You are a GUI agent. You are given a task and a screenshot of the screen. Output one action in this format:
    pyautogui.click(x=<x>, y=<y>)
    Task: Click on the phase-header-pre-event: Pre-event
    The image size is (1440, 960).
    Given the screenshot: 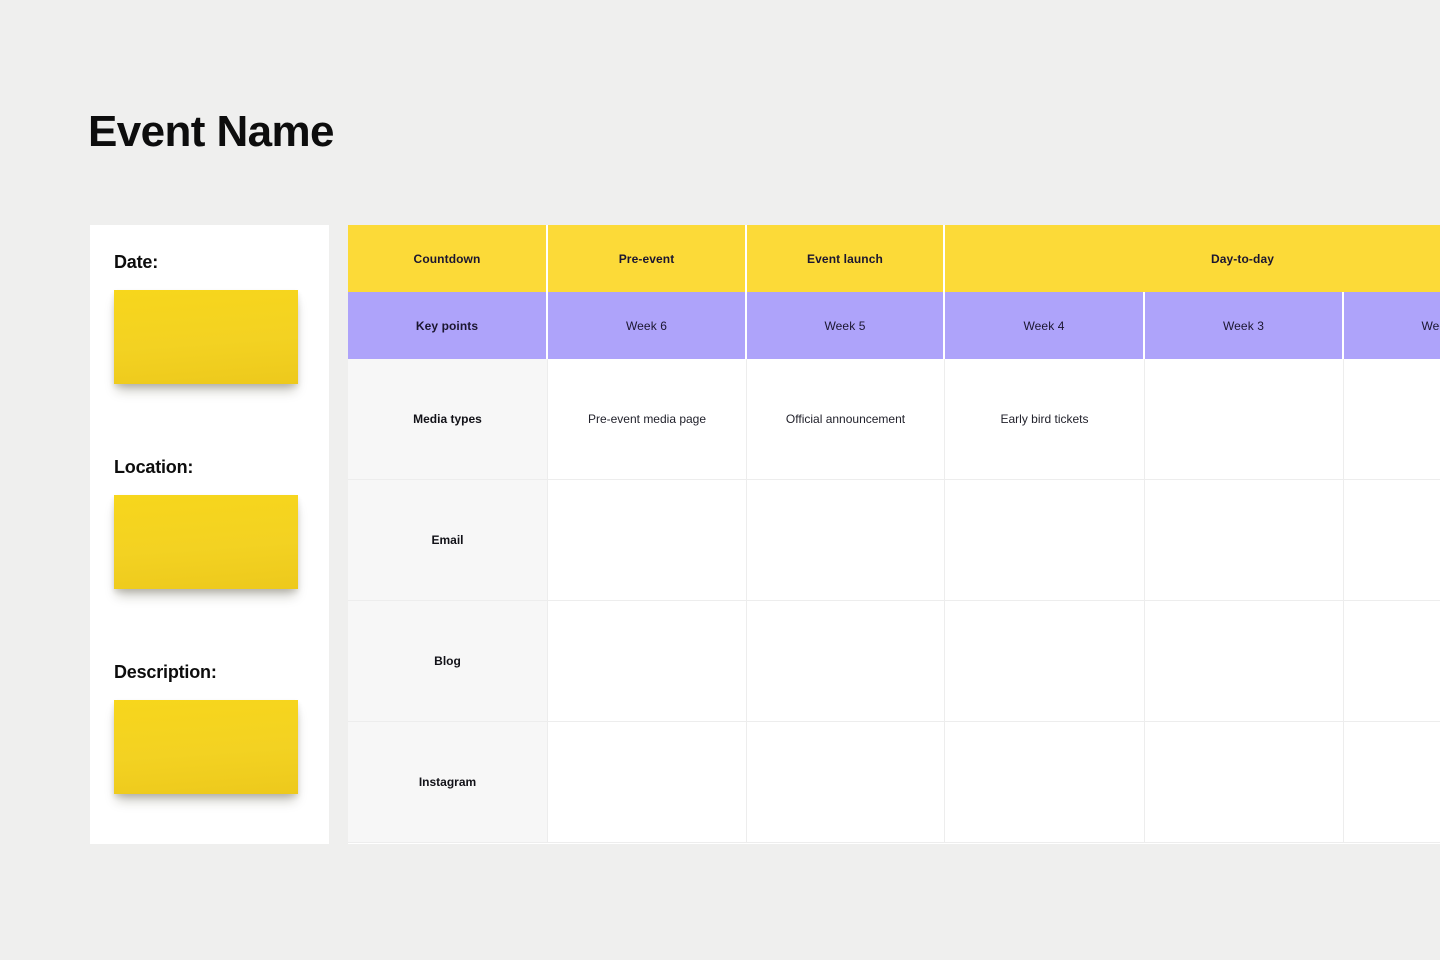 What is the action you would take?
    pyautogui.click(x=647, y=258)
    